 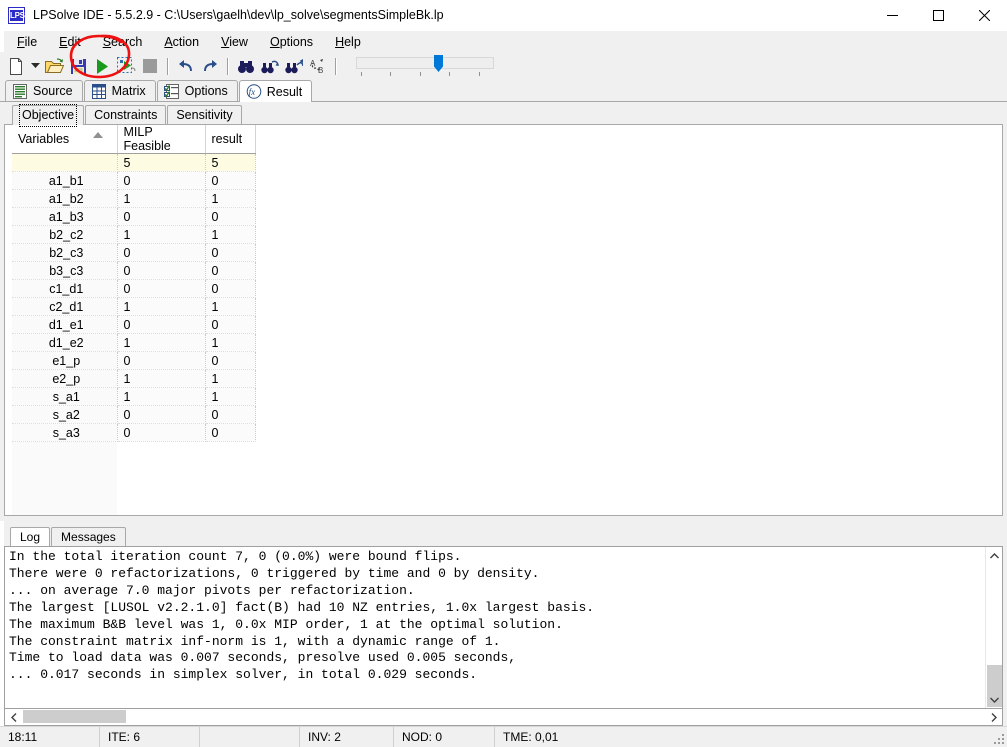 What do you see at coordinates (186, 66) in the screenshot?
I see `undo-arrow-icon` at bounding box center [186, 66].